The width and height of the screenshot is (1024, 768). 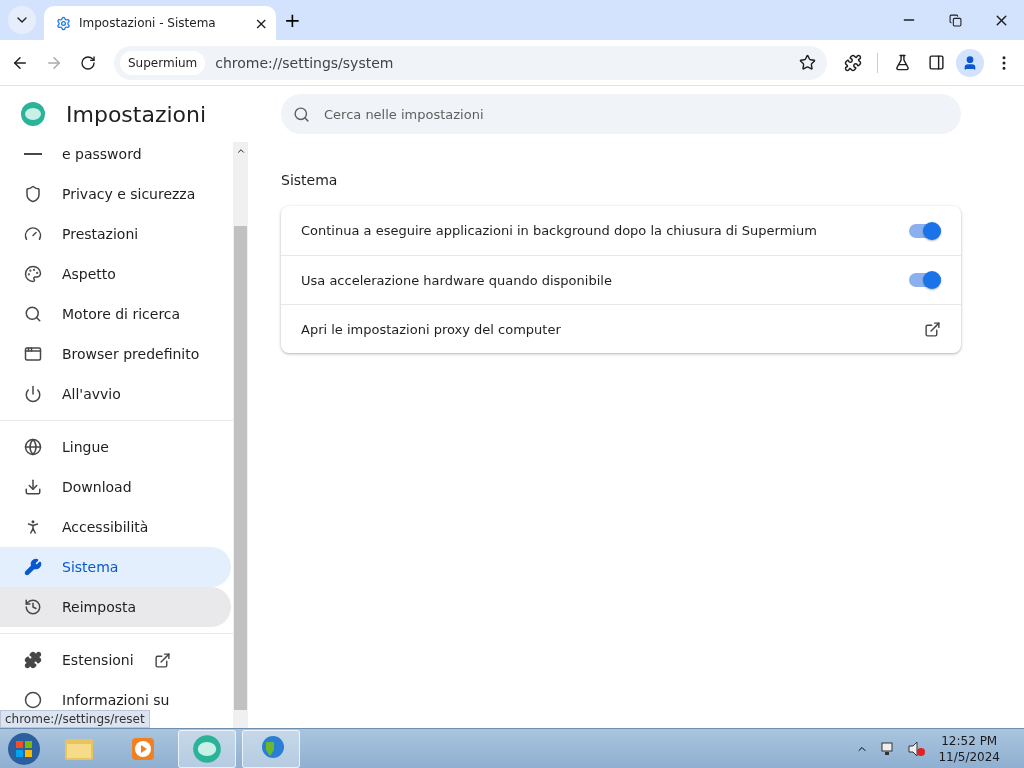 What do you see at coordinates (115, 314) in the screenshot?
I see `sidebar-item: Motore di ricerca` at bounding box center [115, 314].